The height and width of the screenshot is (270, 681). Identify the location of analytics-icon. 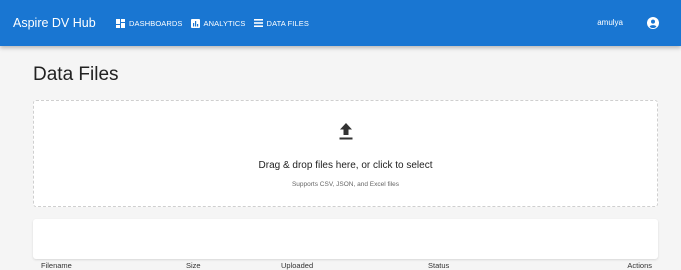
(195, 23).